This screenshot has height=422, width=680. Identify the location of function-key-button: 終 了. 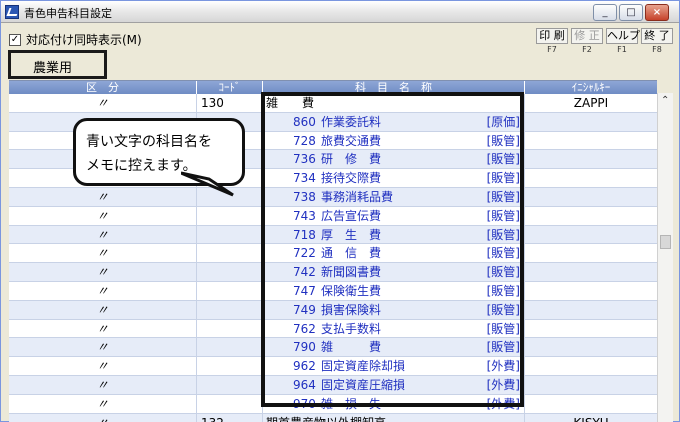
(657, 36).